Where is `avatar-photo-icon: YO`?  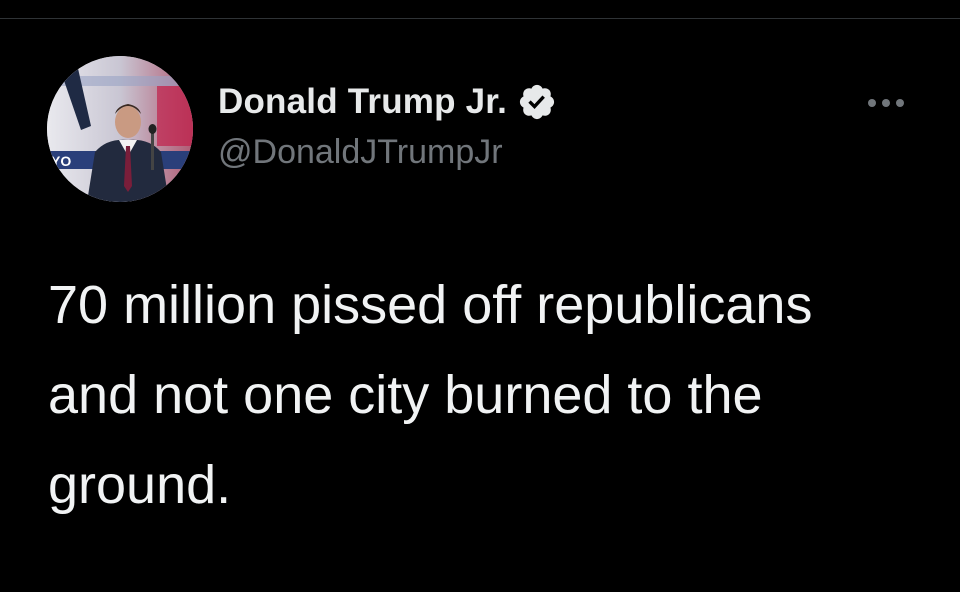
avatar-photo-icon: YO is located at coordinates (120, 129).